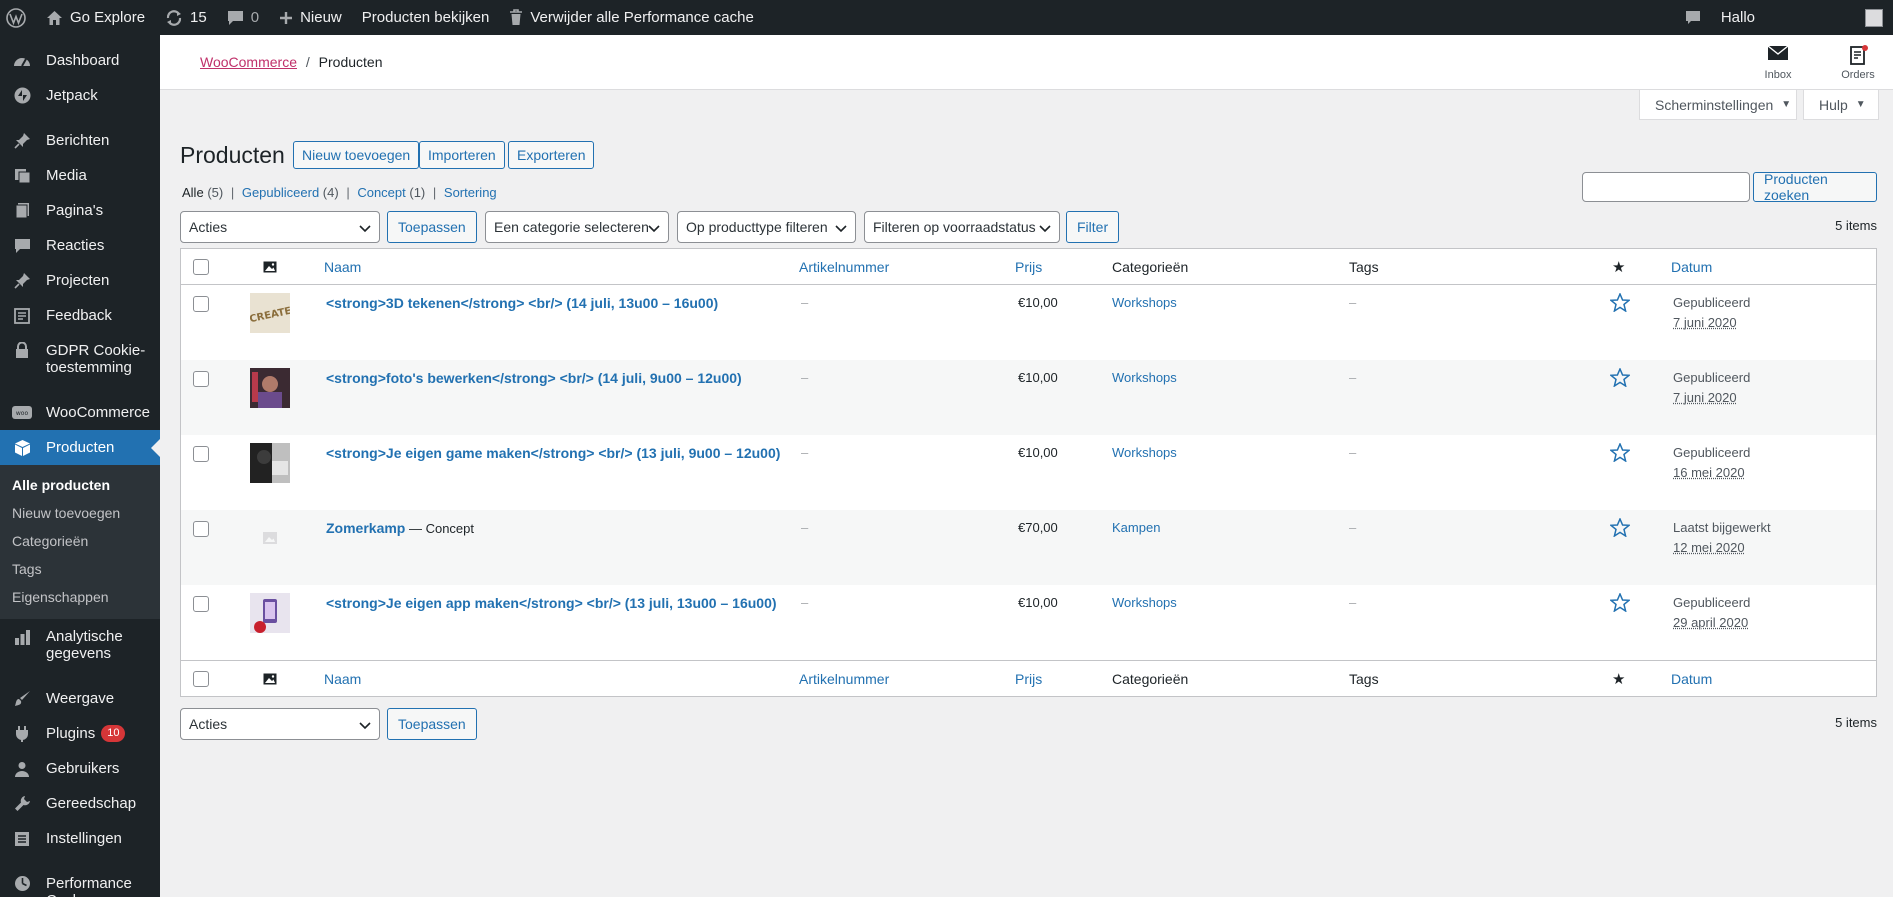 The height and width of the screenshot is (897, 1893). What do you see at coordinates (290, 192) in the screenshot?
I see `view-published: Gepubliceerd (4)` at bounding box center [290, 192].